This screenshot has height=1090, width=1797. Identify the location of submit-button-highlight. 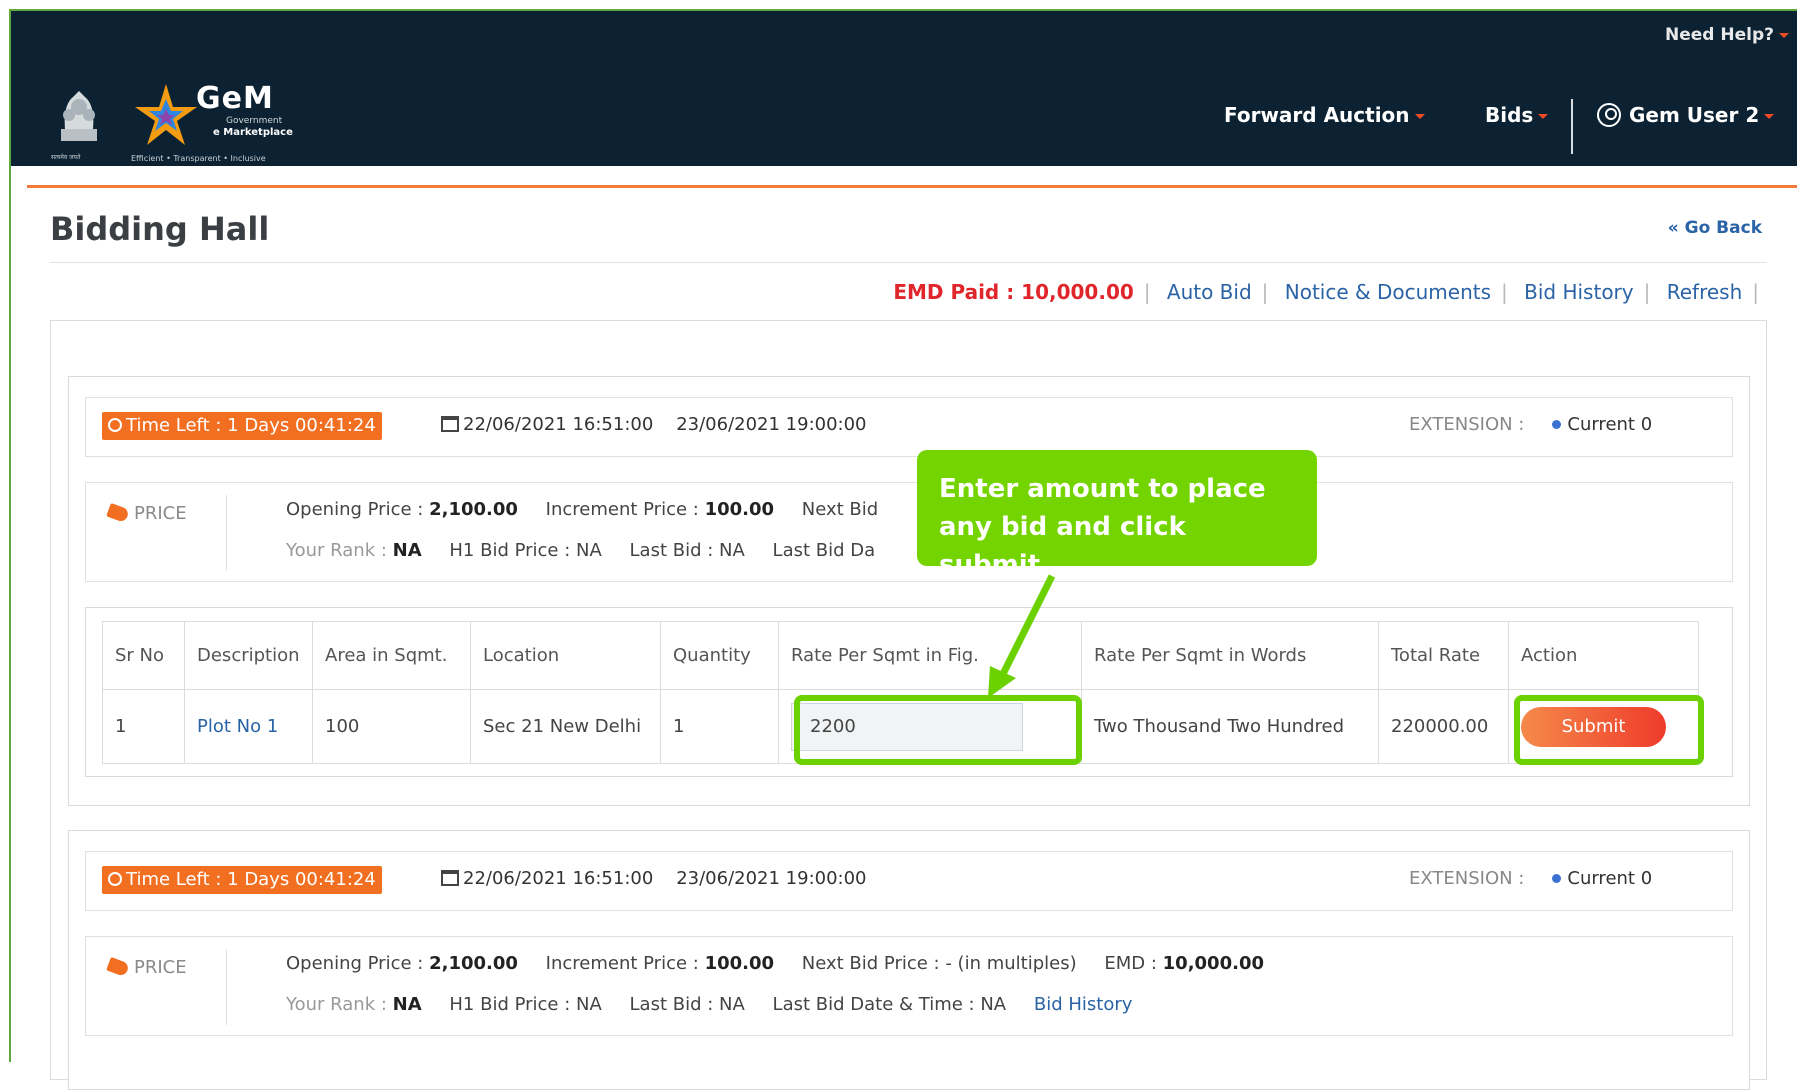
(1609, 730).